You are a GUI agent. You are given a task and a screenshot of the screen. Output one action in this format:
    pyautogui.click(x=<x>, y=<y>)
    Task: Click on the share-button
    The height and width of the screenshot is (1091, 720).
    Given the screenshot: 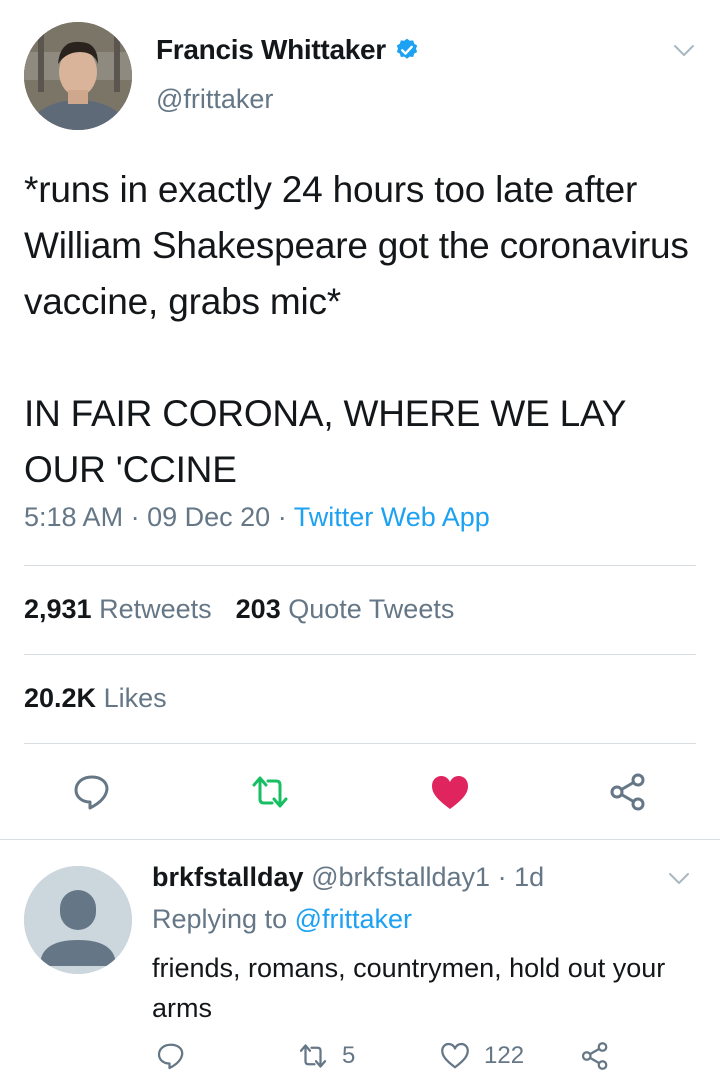 What is the action you would take?
    pyautogui.click(x=628, y=792)
    